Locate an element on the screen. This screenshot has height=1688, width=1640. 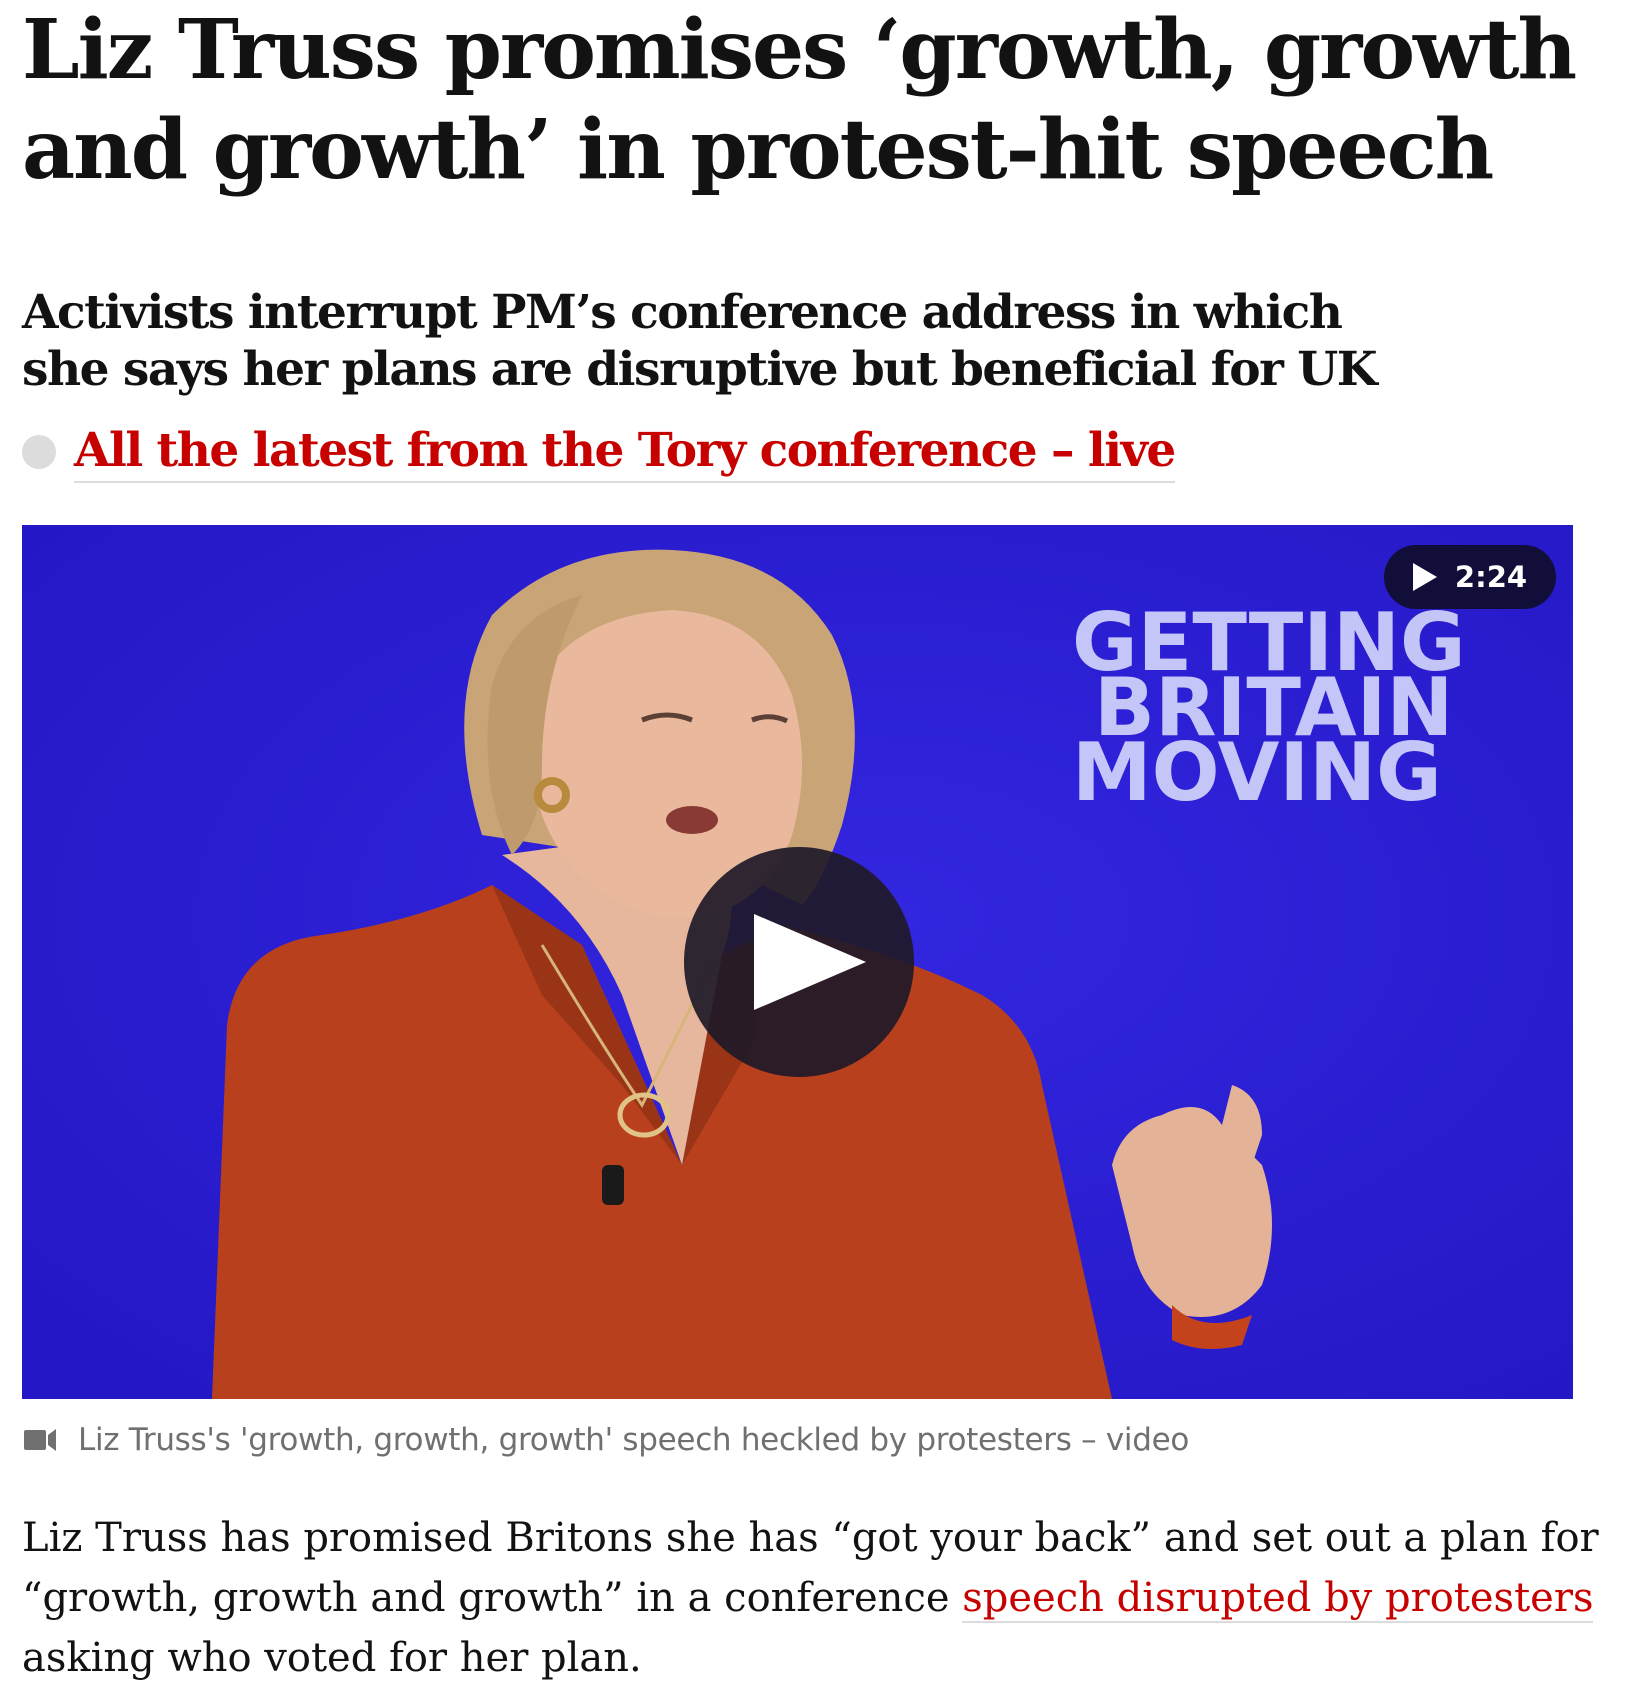
play-button is located at coordinates (799, 962).